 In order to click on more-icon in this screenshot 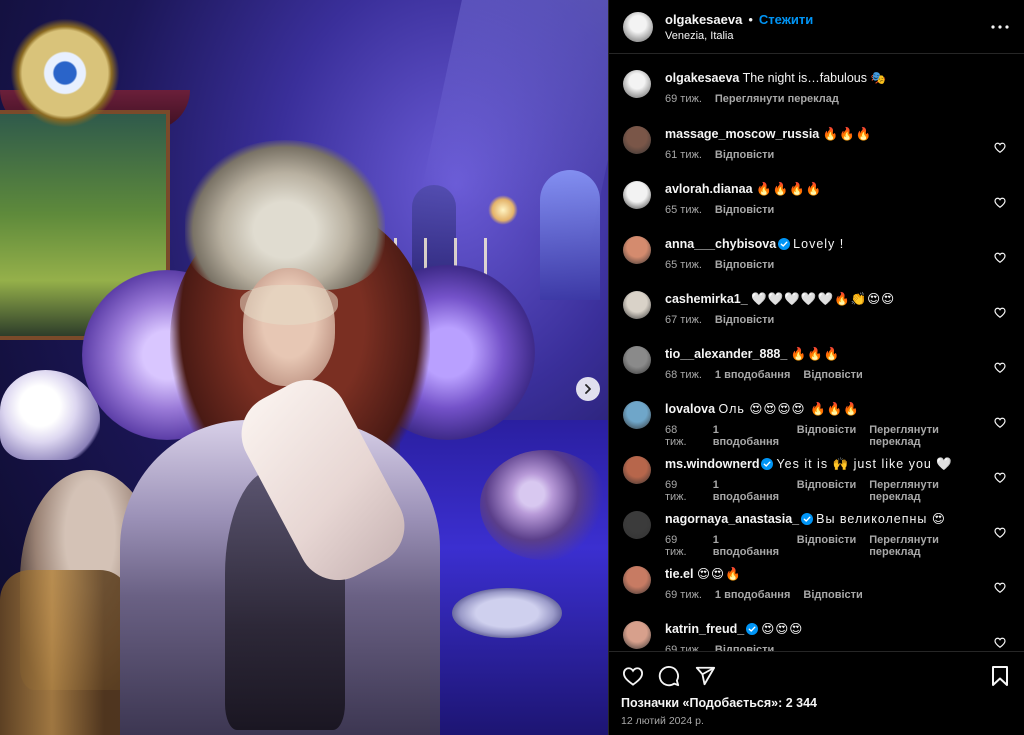, I will do `click(1000, 26)`.